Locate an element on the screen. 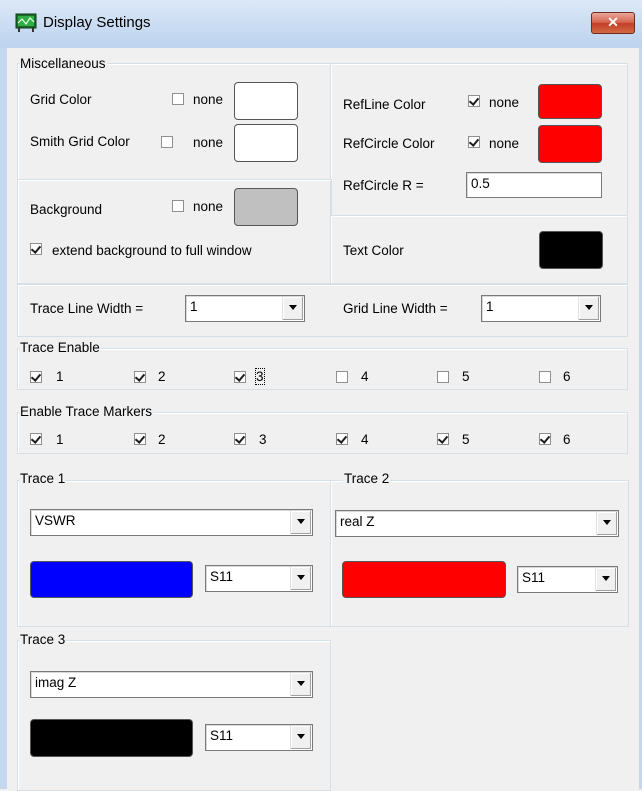  close-icon: ✕ is located at coordinates (613, 22).